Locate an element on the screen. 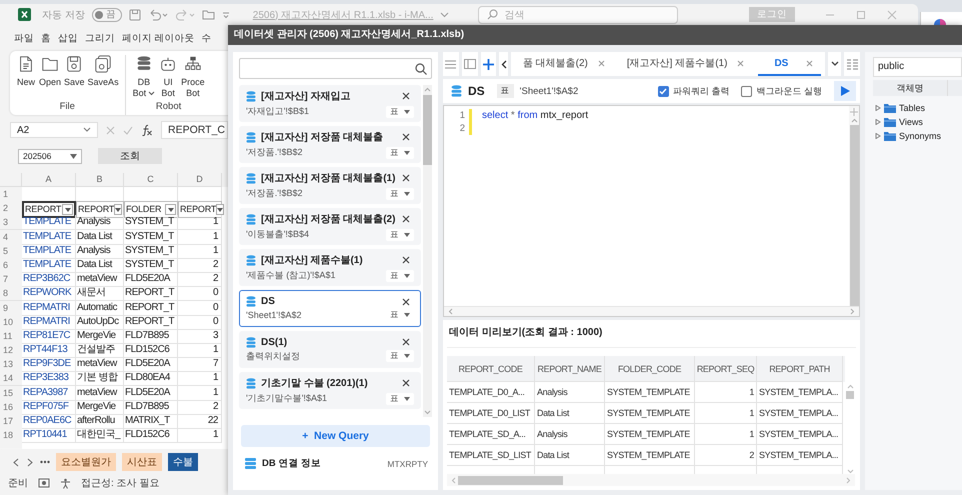  ribbon-button: Save is located at coordinates (74, 71).